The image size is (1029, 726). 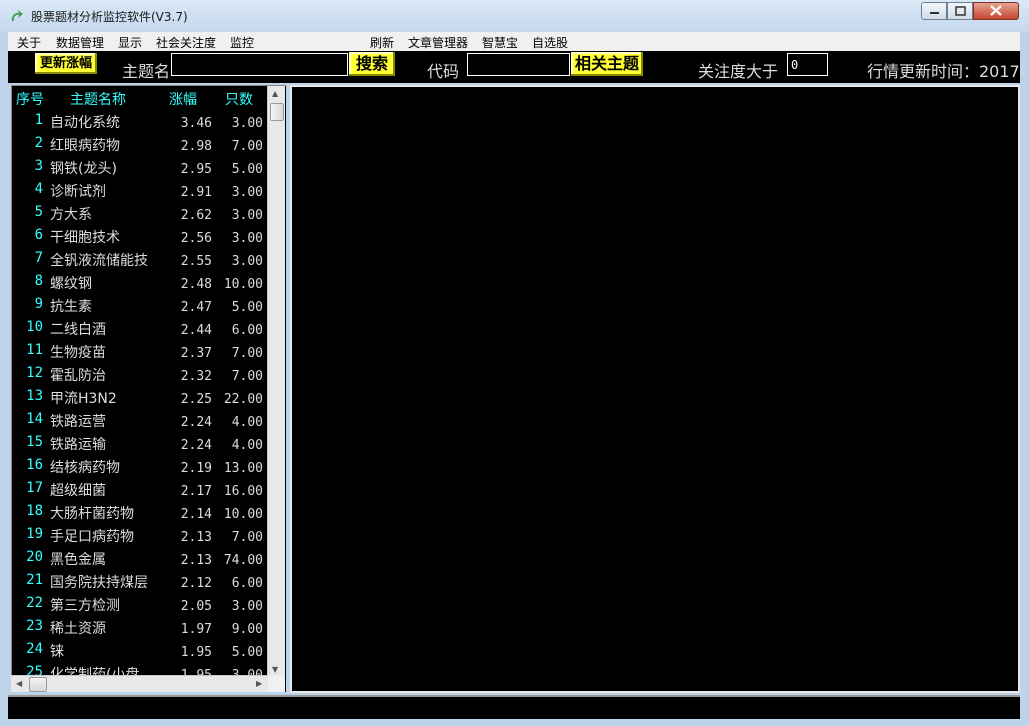 I want to click on maximize-icon, so click(x=960, y=11).